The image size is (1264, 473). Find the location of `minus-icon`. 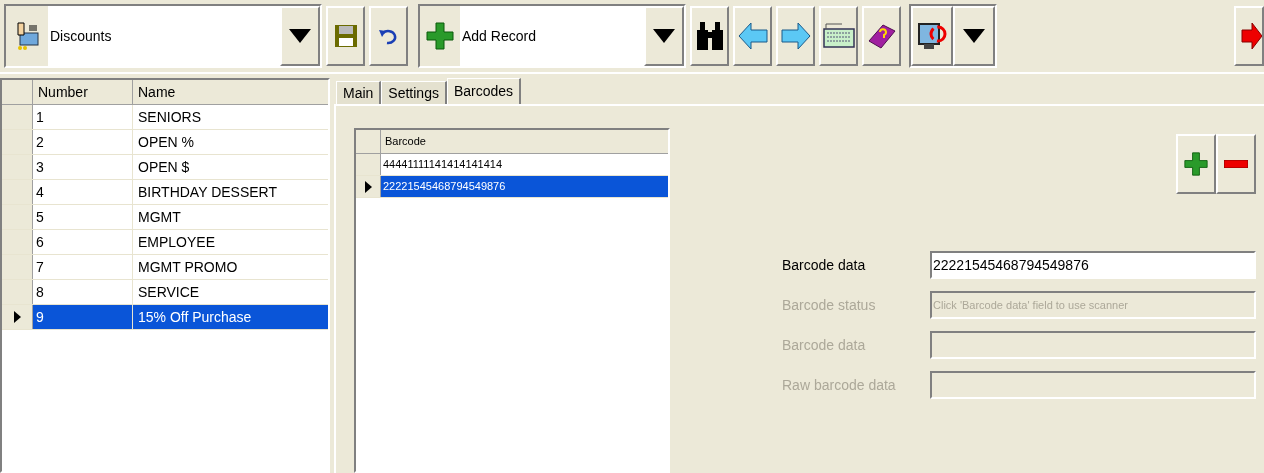

minus-icon is located at coordinates (1236, 164).